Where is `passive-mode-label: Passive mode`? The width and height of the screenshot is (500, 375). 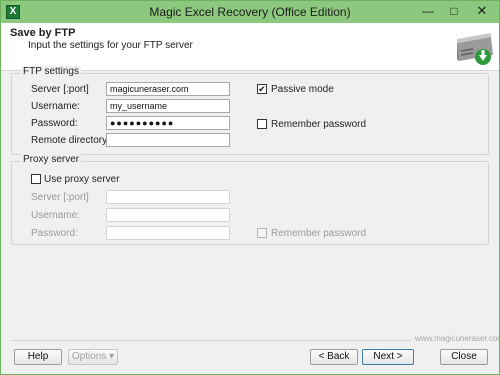
passive-mode-label: Passive mode is located at coordinates (302, 89).